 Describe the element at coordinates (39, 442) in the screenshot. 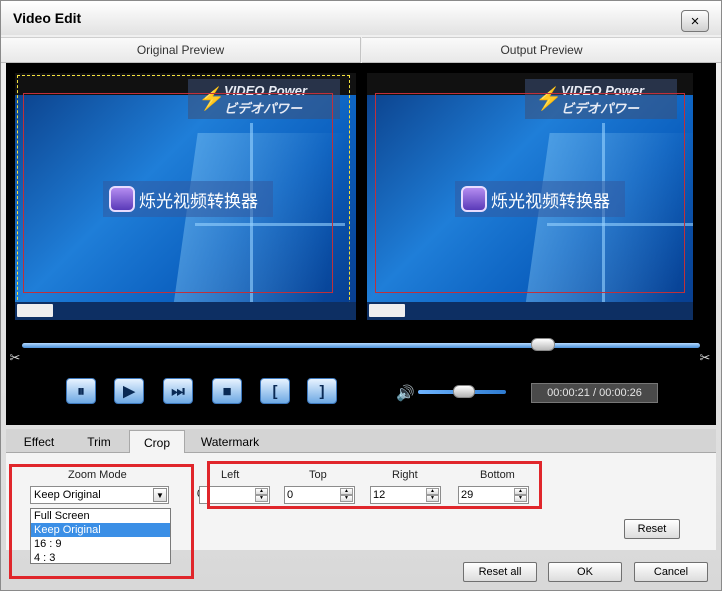

I see `tab-effect: Effect` at that location.